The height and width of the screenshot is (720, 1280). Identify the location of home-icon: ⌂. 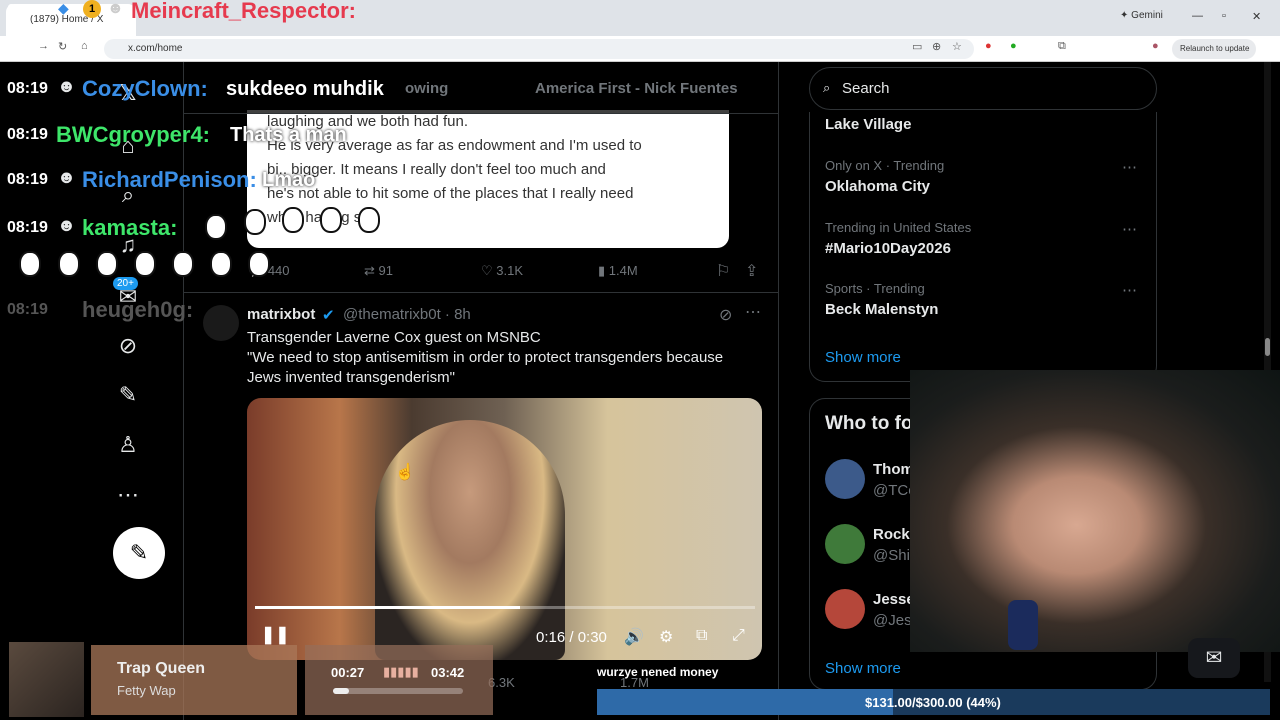
(84, 46).